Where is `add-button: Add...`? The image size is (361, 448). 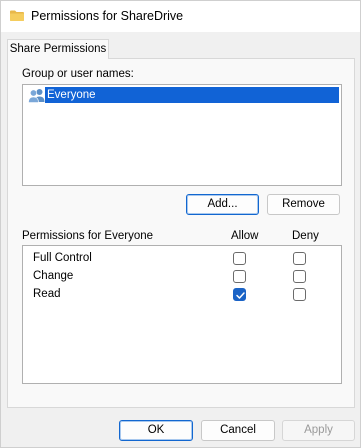 add-button: Add... is located at coordinates (222, 204).